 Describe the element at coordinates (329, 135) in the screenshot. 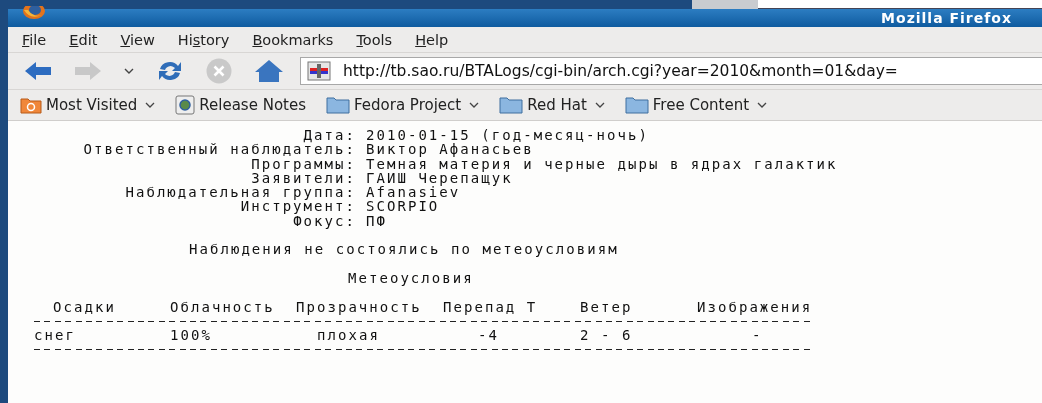

I see `field-label: Дата:` at that location.